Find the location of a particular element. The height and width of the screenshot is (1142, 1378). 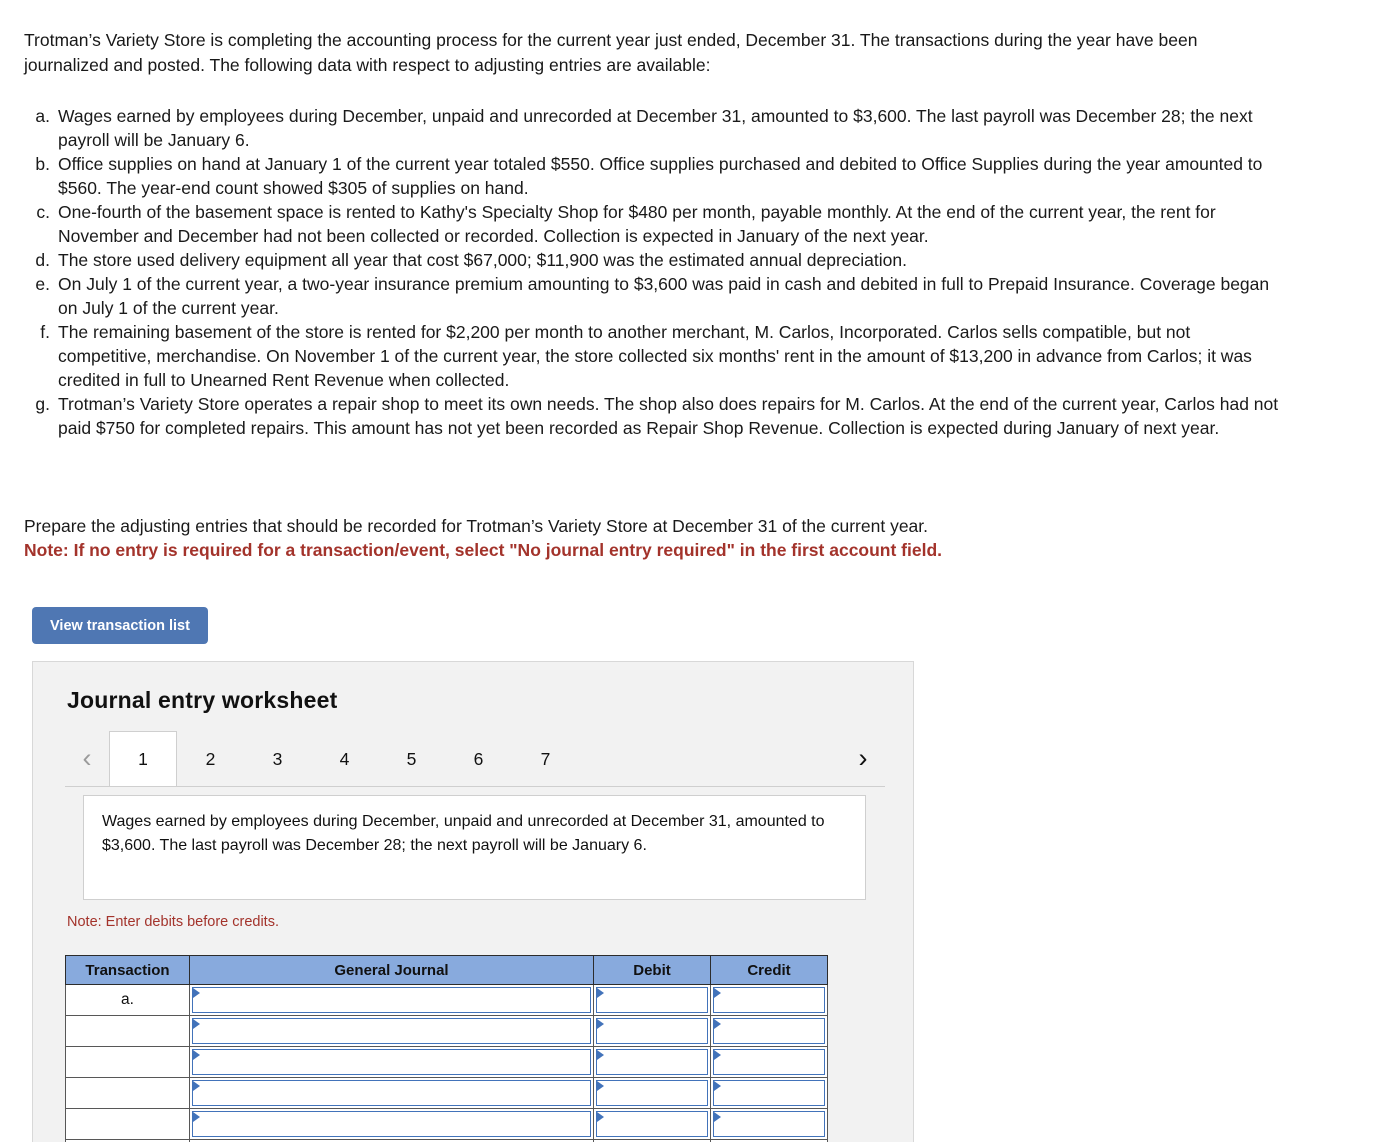

chevron-left-icon: ‹ is located at coordinates (87, 758).